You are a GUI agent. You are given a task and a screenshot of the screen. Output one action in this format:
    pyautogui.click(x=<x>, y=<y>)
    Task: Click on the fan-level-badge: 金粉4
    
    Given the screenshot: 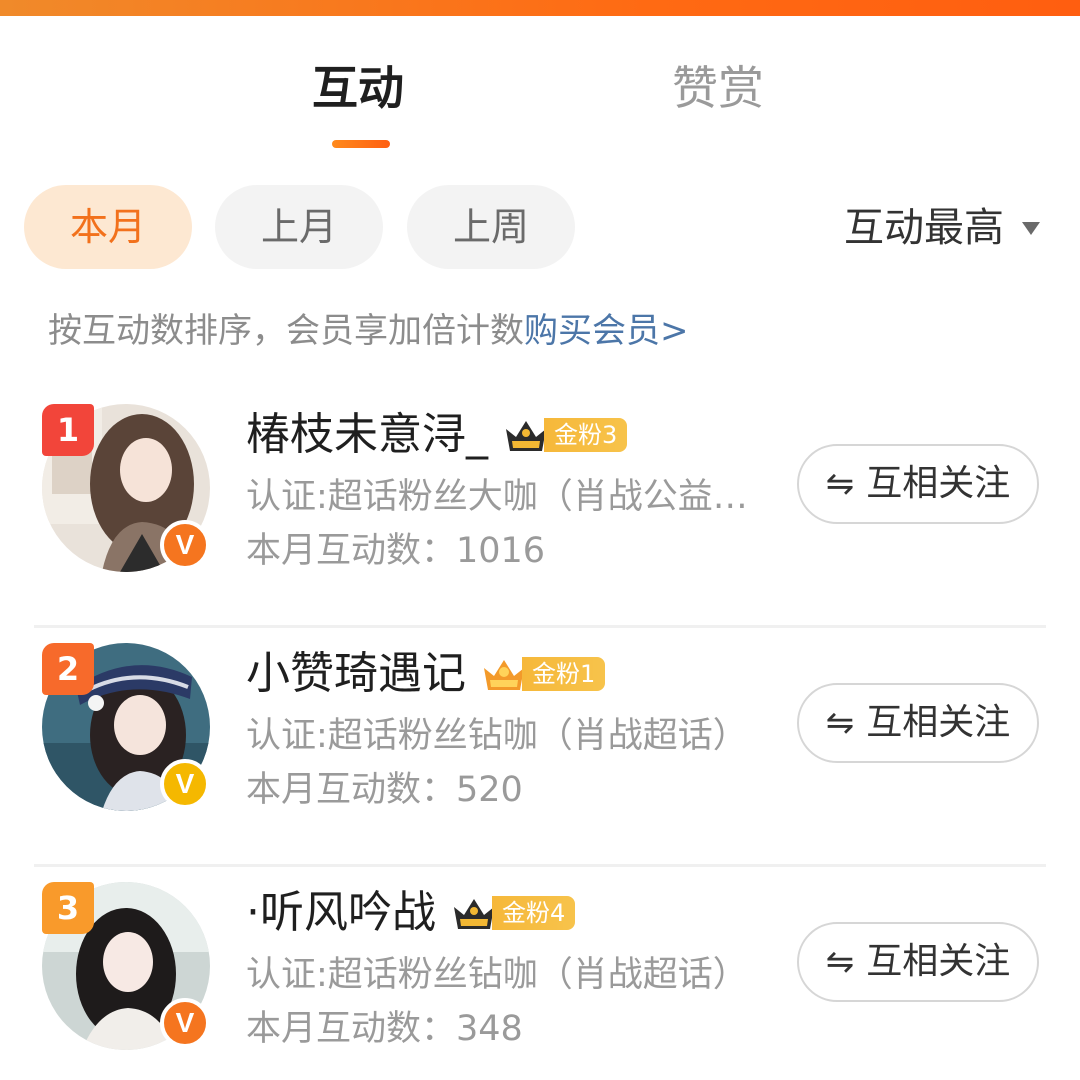 What is the action you would take?
    pyautogui.click(x=513, y=913)
    